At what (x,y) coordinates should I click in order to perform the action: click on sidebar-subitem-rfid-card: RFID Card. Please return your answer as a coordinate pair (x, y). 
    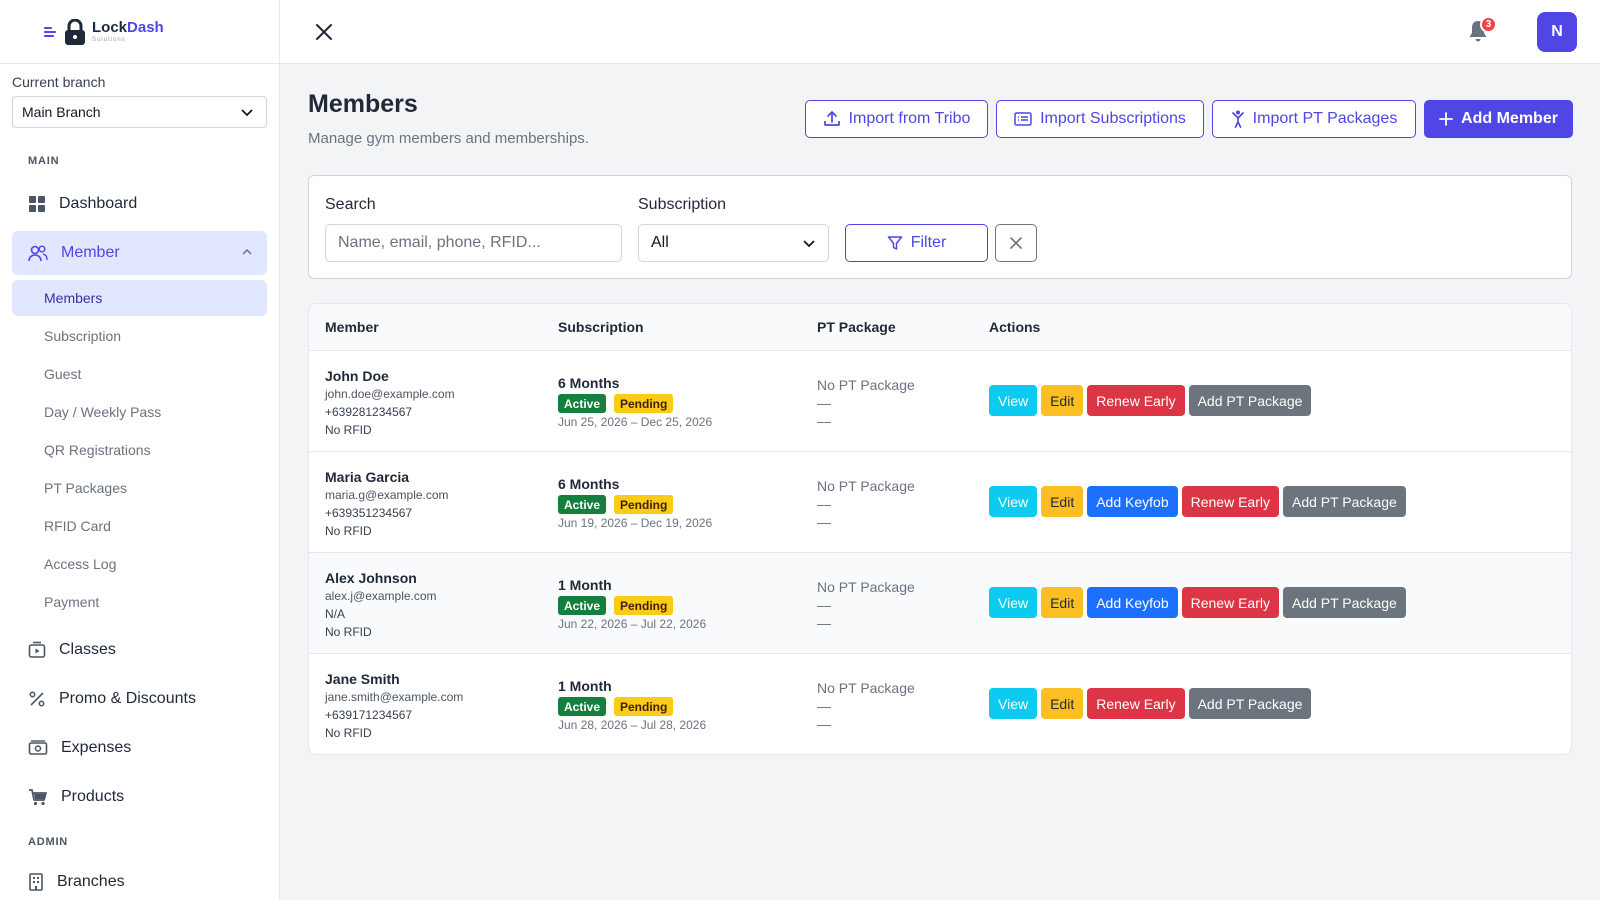
    Looking at the image, I should click on (139, 526).